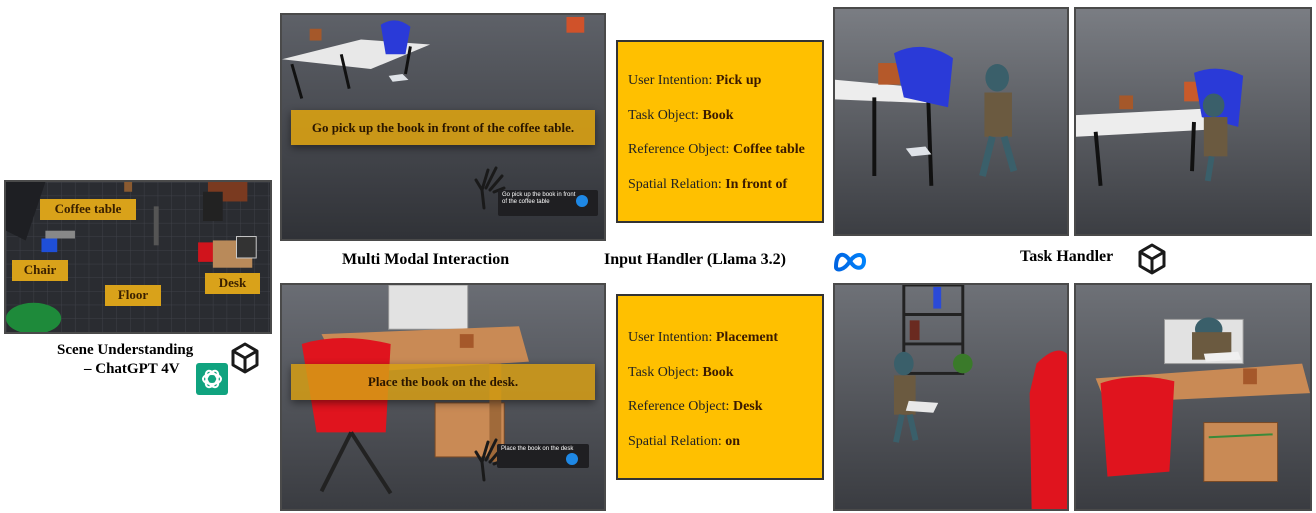 The image size is (1316, 513). I want to click on intention-value-bottom: Placement, so click(747, 337).